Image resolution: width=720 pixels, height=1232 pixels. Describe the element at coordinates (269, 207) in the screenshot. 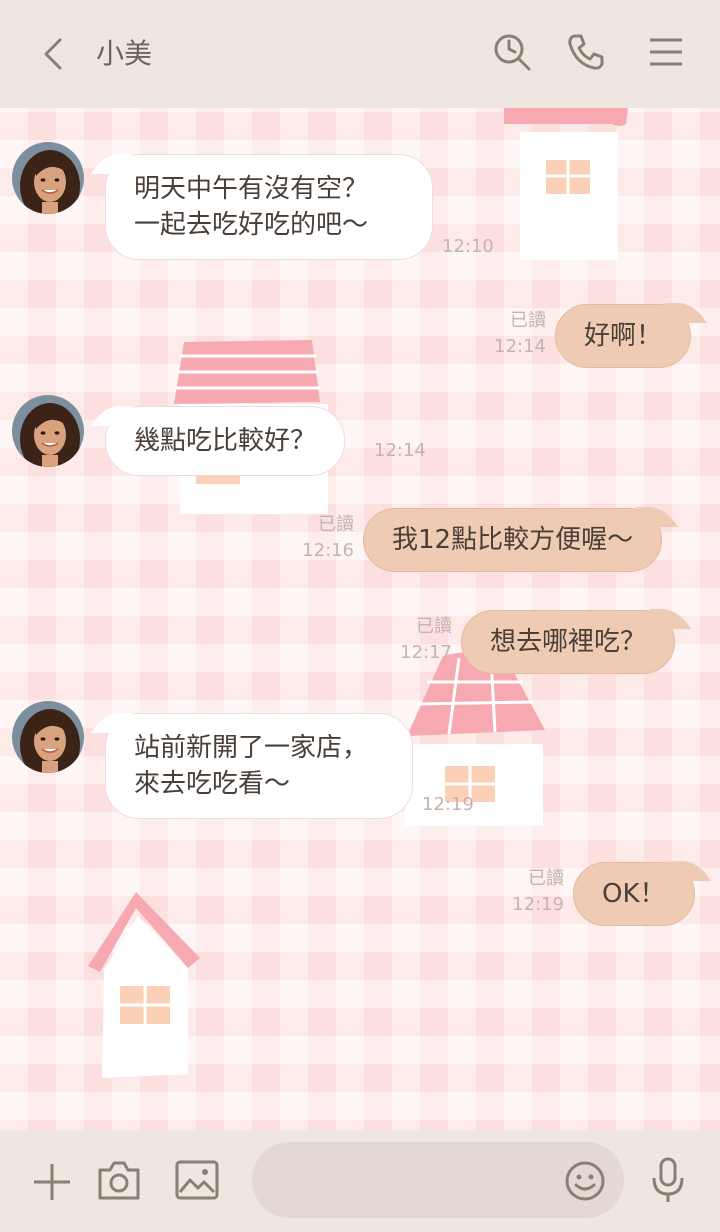

I see `incoming-message: 明天中午有沒有空？ 一起去吃好吃的吧～` at that location.